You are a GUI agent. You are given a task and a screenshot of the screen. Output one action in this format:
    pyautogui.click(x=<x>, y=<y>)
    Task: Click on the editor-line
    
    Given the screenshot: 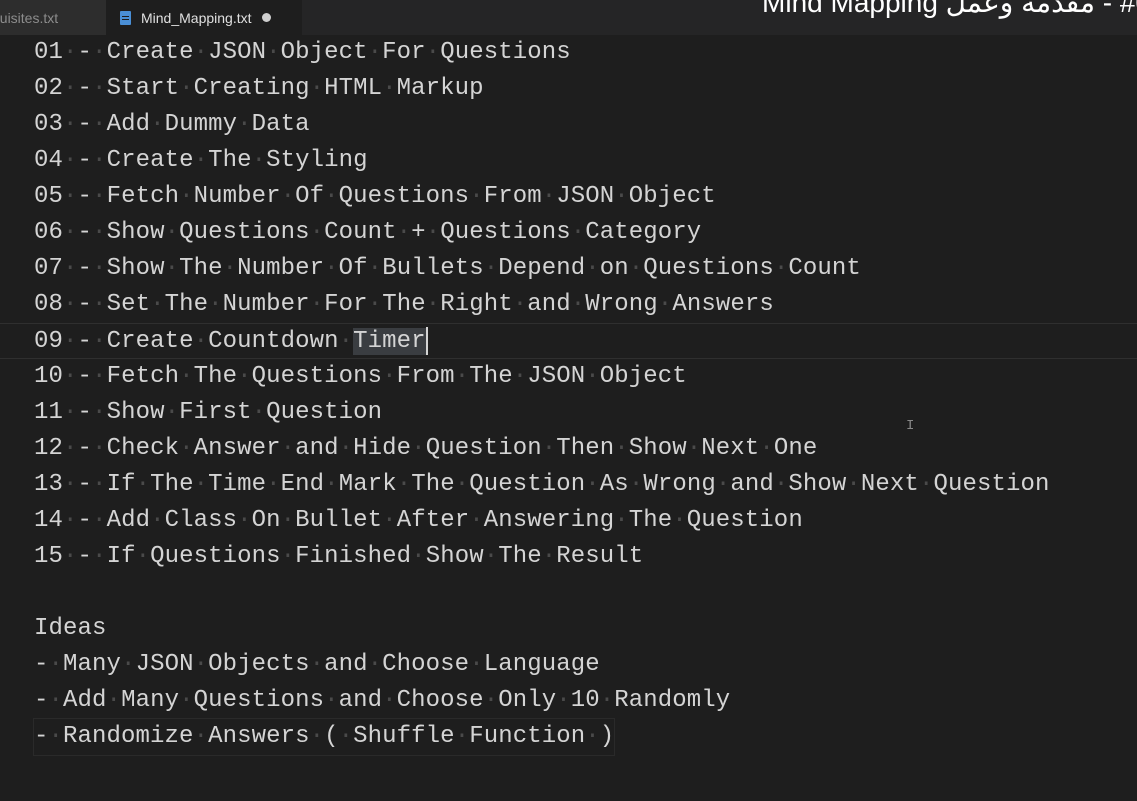 What is the action you would take?
    pyautogui.click(x=568, y=593)
    